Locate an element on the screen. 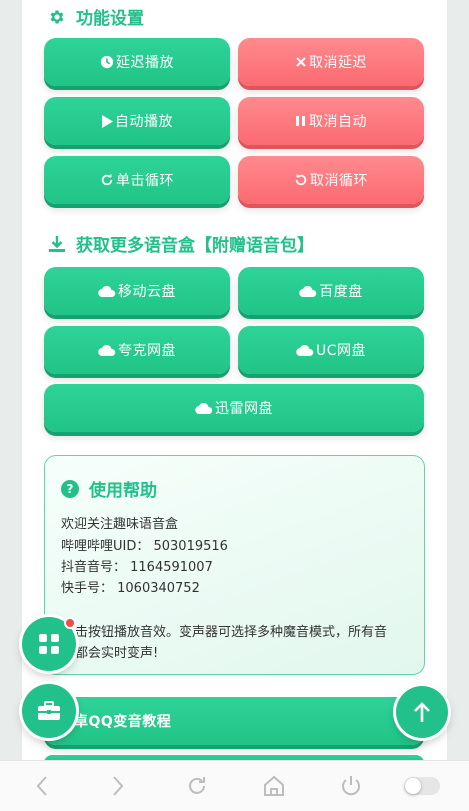 Image resolution: width=469 pixels, height=811 pixels. mobile-cloud-button: 移动云盘 is located at coordinates (137, 291).